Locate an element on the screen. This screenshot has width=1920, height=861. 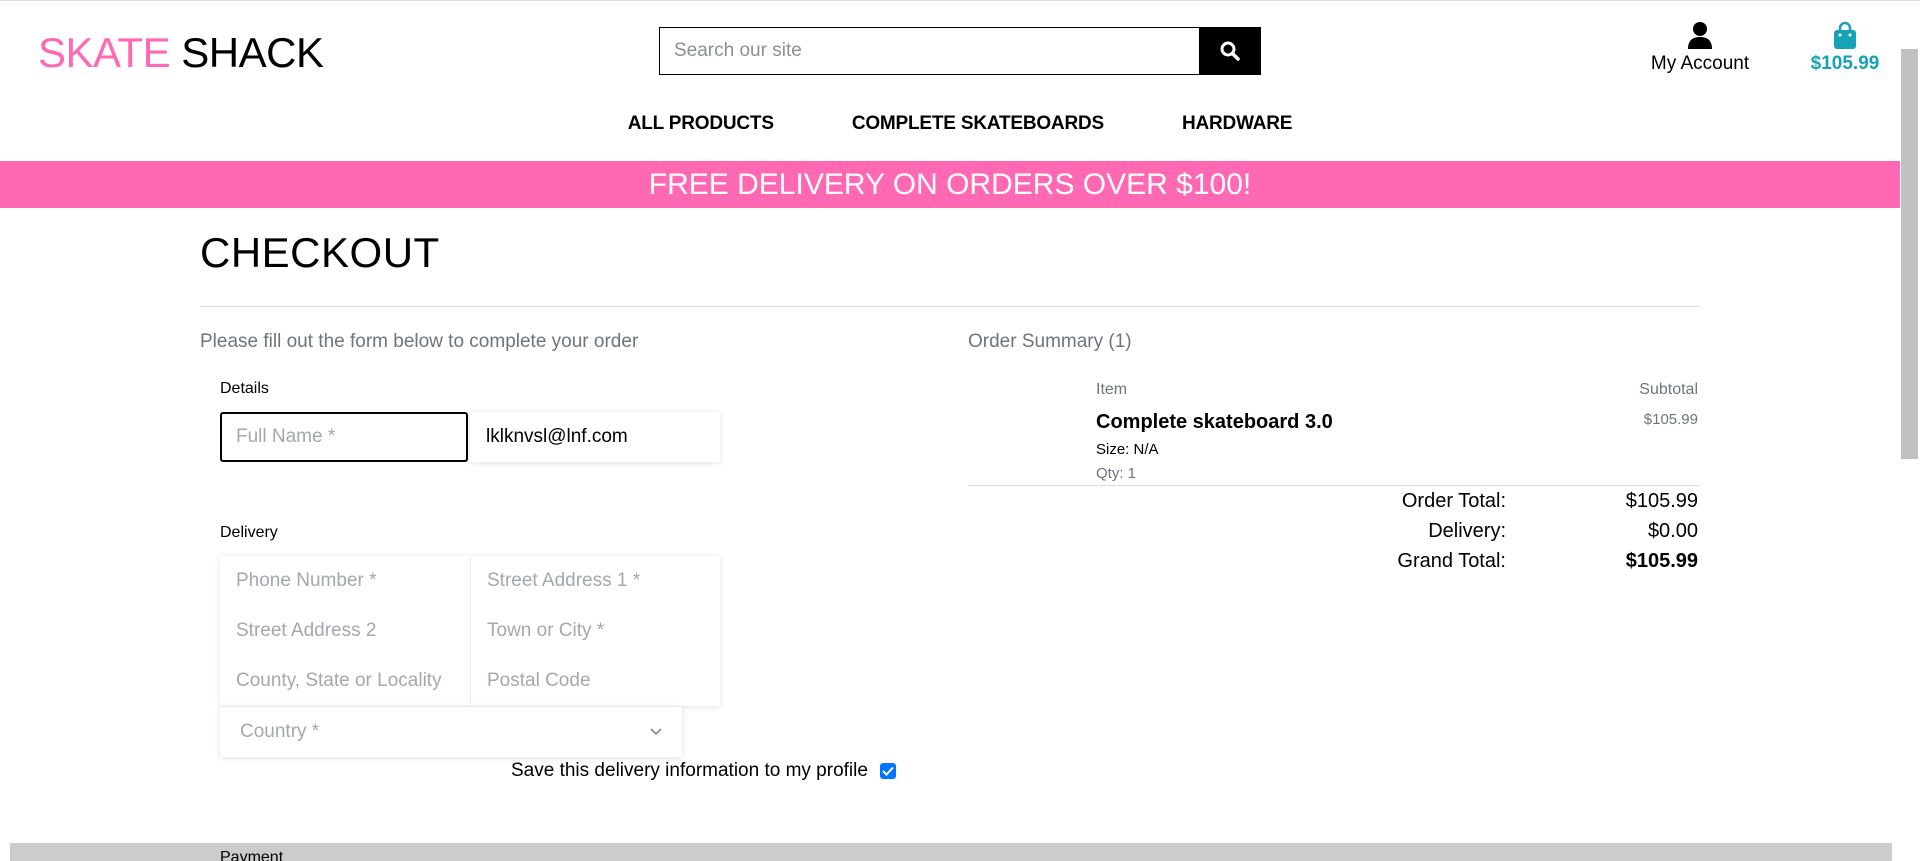
payment-legend: Payment is located at coordinates (252, 855).